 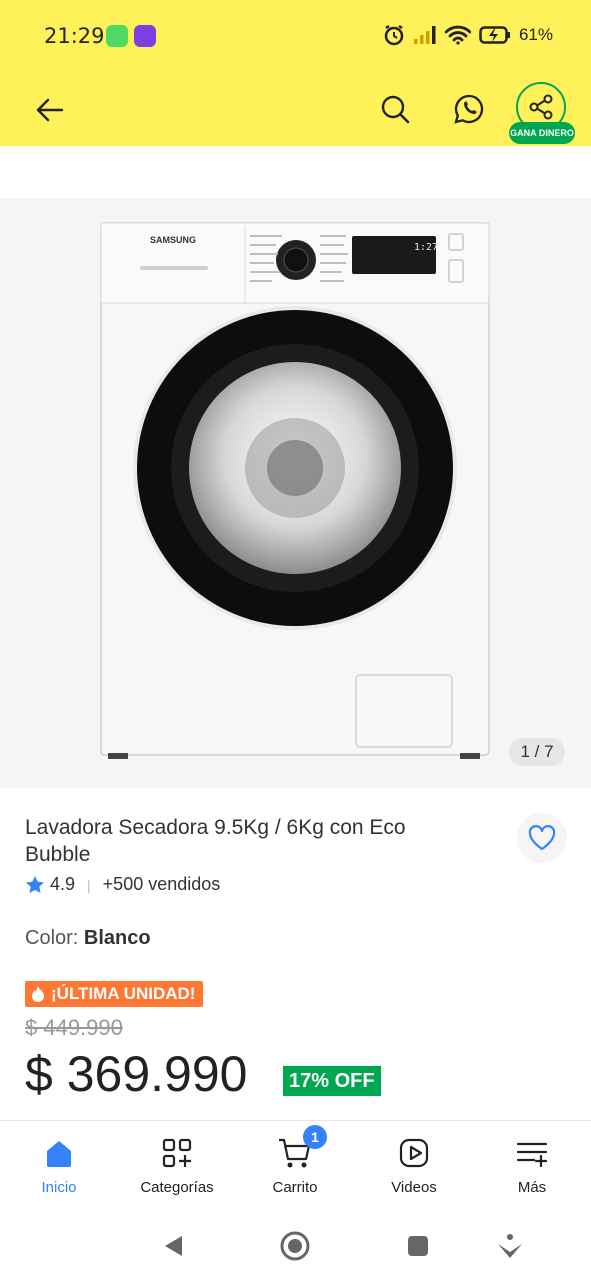 I want to click on nav-categories: Categorías, so click(x=177, y=1164).